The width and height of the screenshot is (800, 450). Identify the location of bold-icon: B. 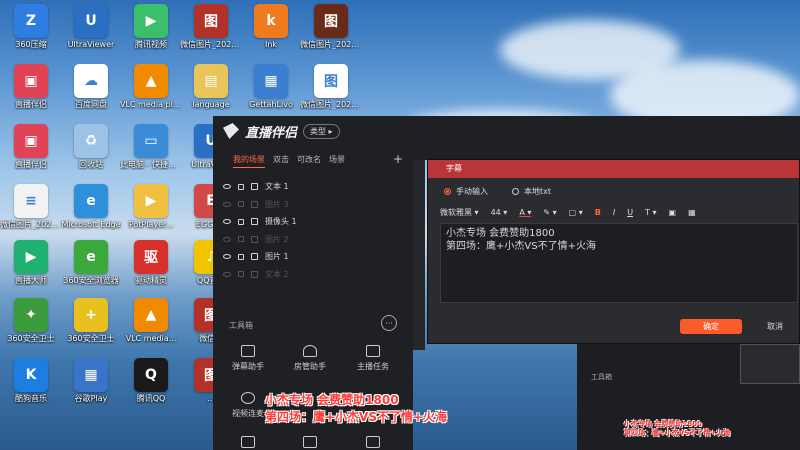
(598, 212).